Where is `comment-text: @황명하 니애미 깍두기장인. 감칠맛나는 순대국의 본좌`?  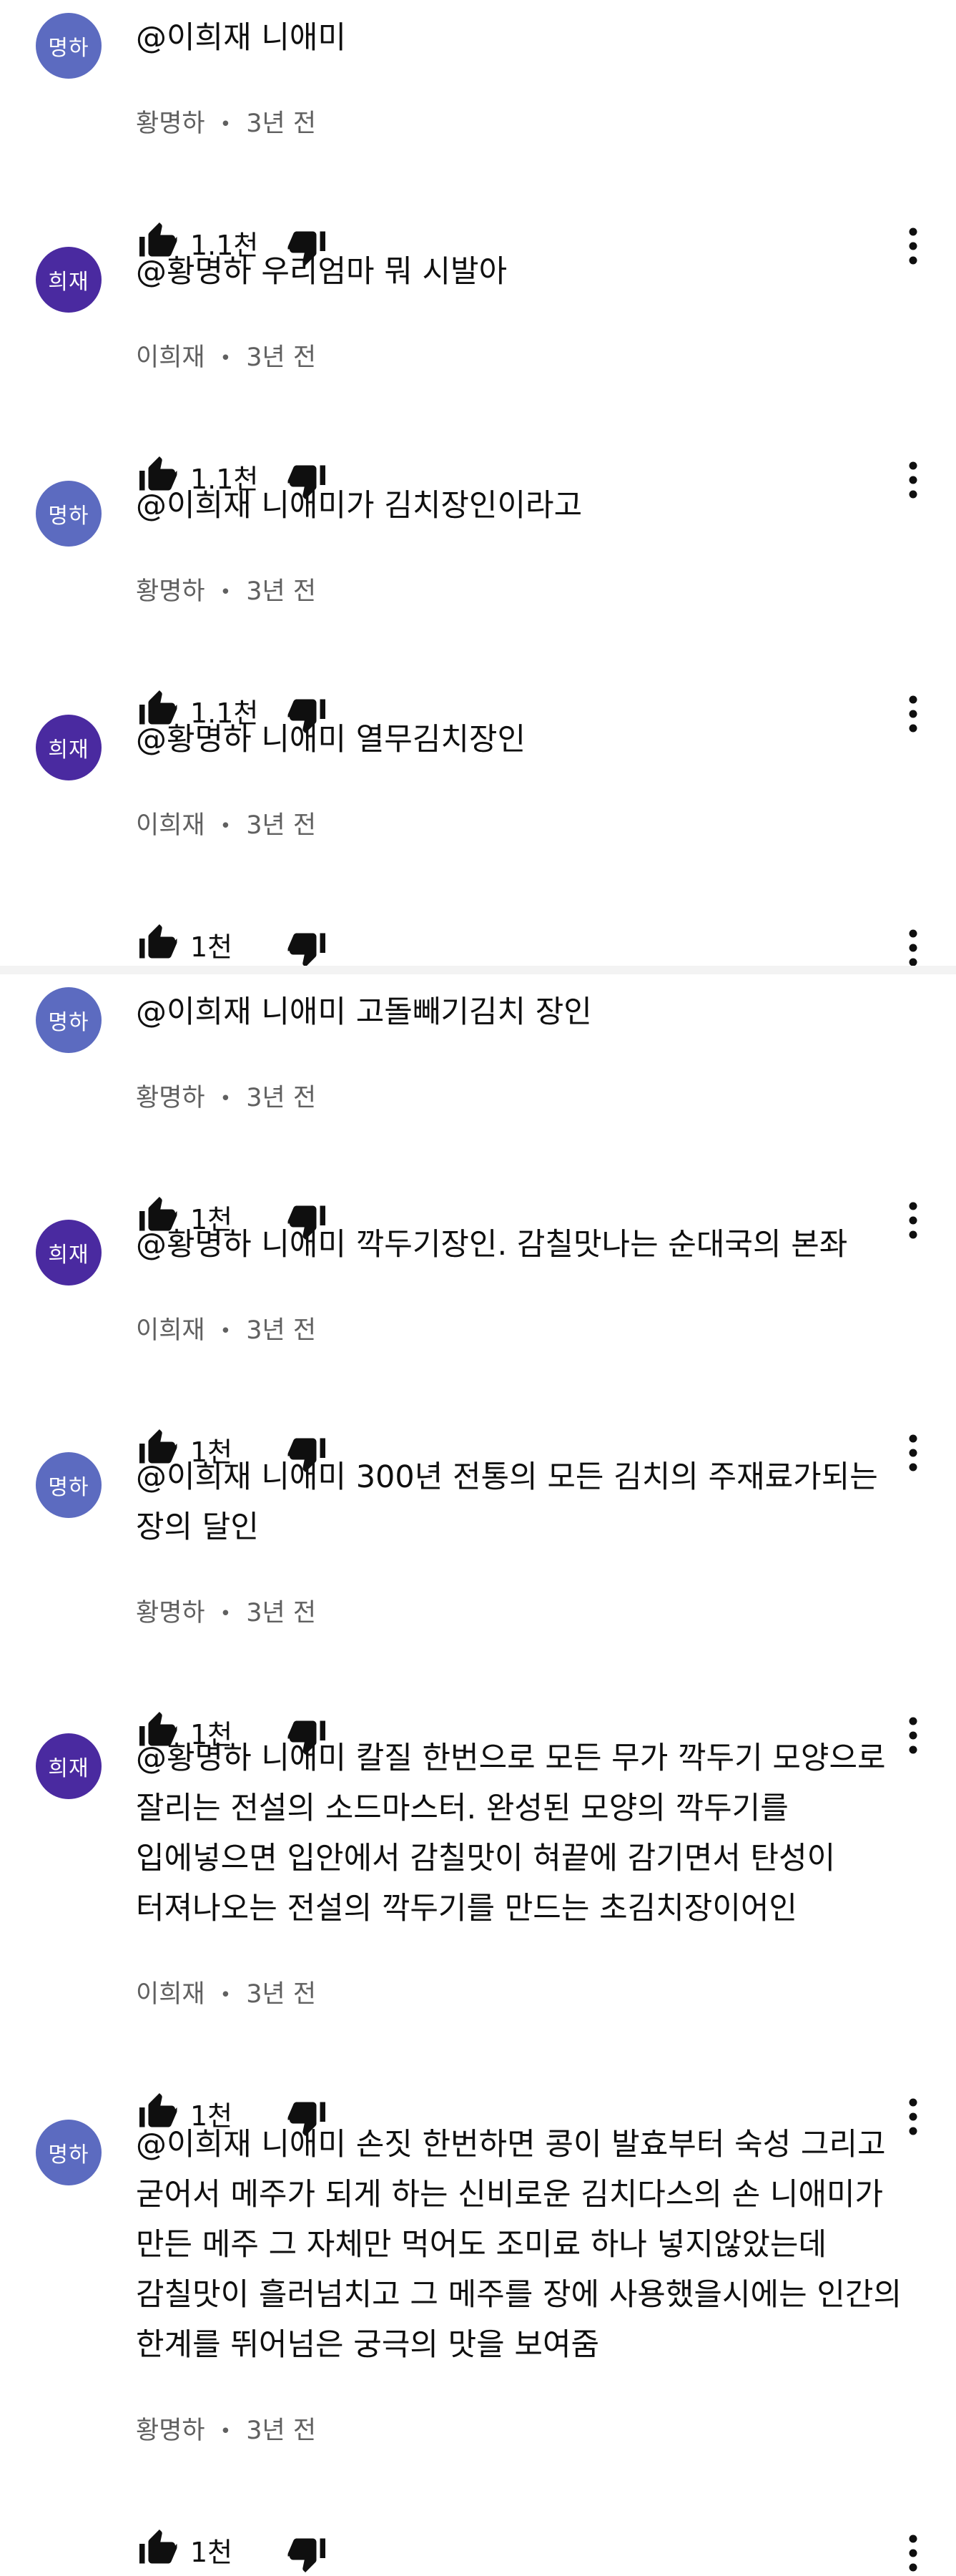
comment-text: @황명하 니애미 깍두기장인. 감칠맛나는 순대국의 본좌 is located at coordinates (492, 1245).